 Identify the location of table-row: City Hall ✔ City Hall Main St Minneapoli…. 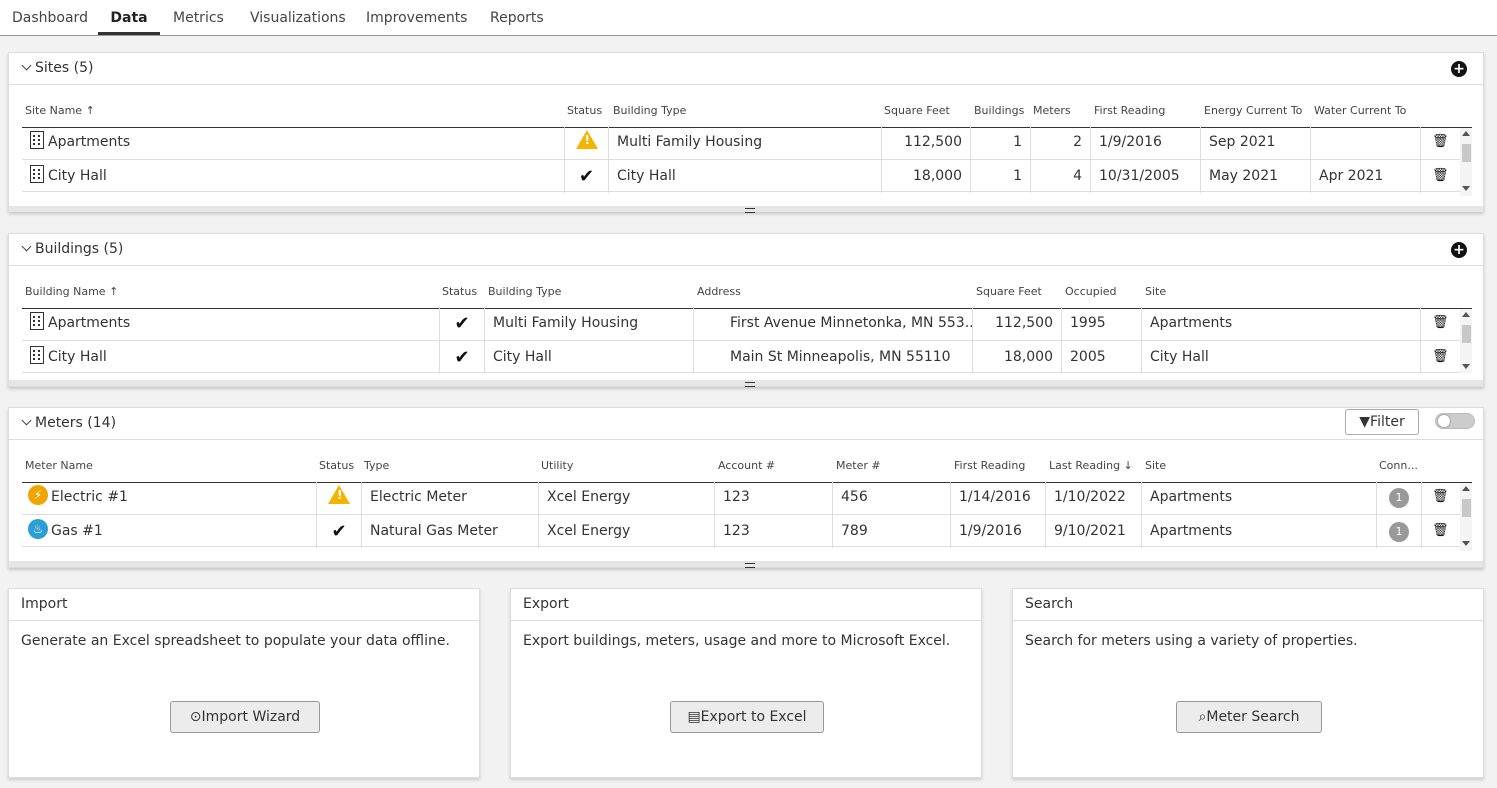
(747, 357).